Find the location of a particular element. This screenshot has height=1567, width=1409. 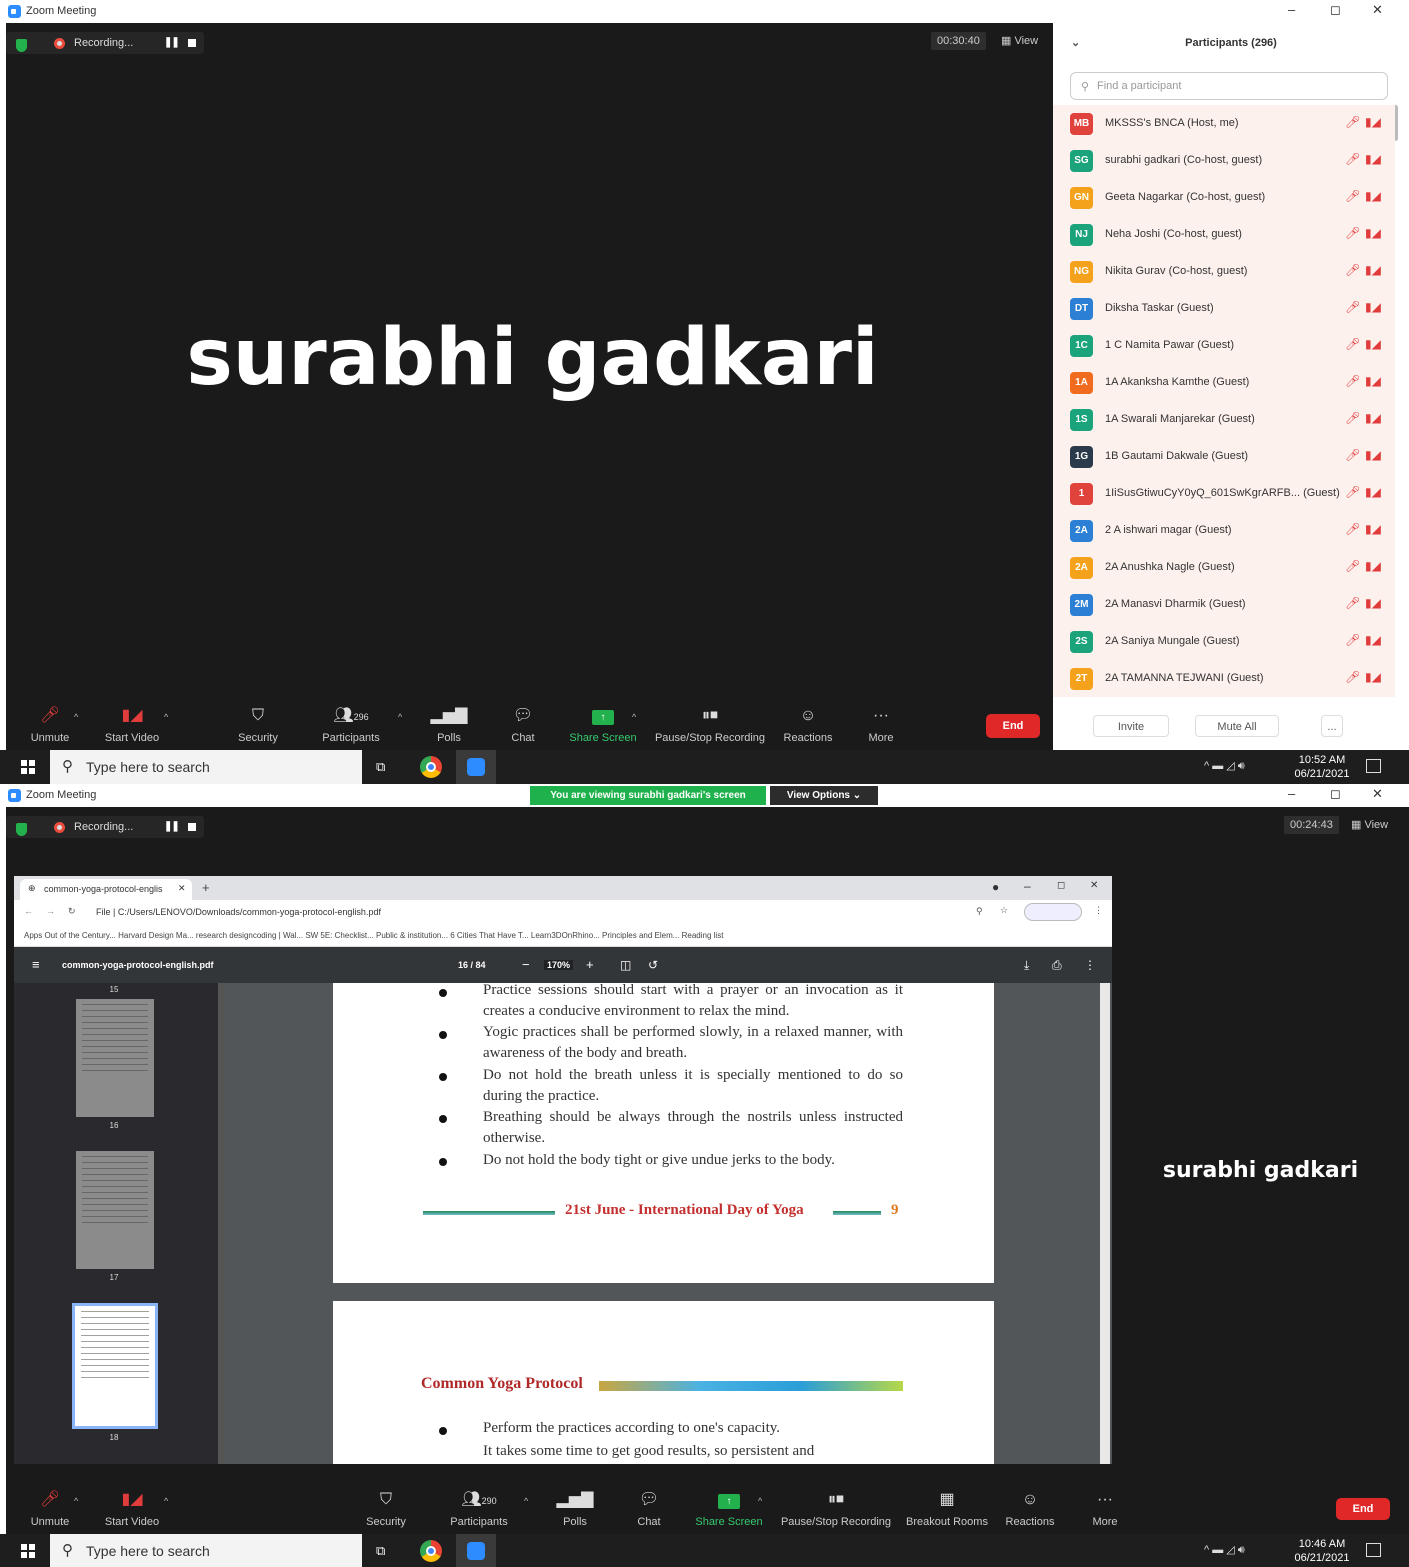

view-options-button: View Options ⌄ is located at coordinates (824, 795).